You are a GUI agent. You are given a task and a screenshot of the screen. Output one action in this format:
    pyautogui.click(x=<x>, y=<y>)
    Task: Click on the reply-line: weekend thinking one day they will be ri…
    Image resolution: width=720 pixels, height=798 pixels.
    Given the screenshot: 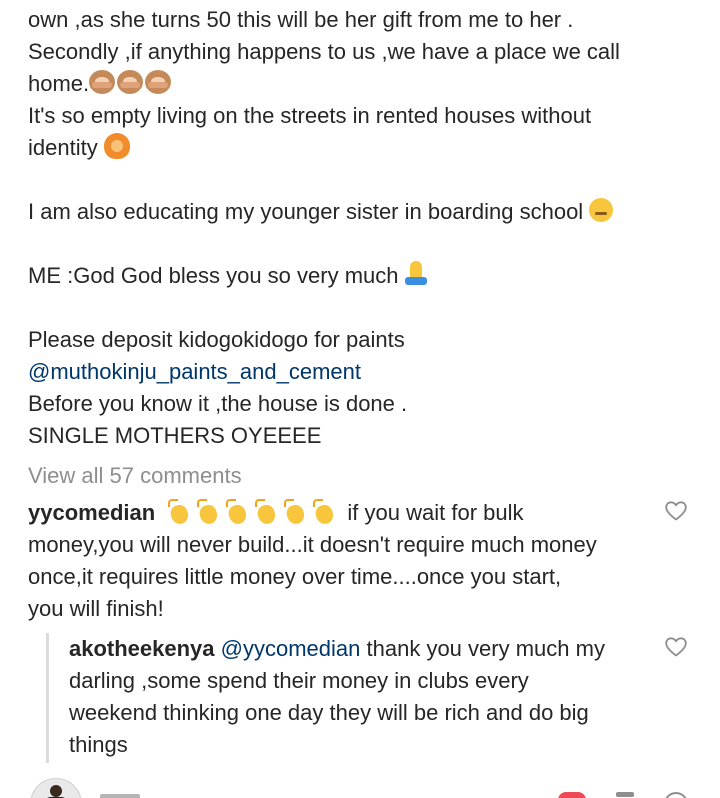 What is the action you would take?
    pyautogui.click(x=329, y=713)
    